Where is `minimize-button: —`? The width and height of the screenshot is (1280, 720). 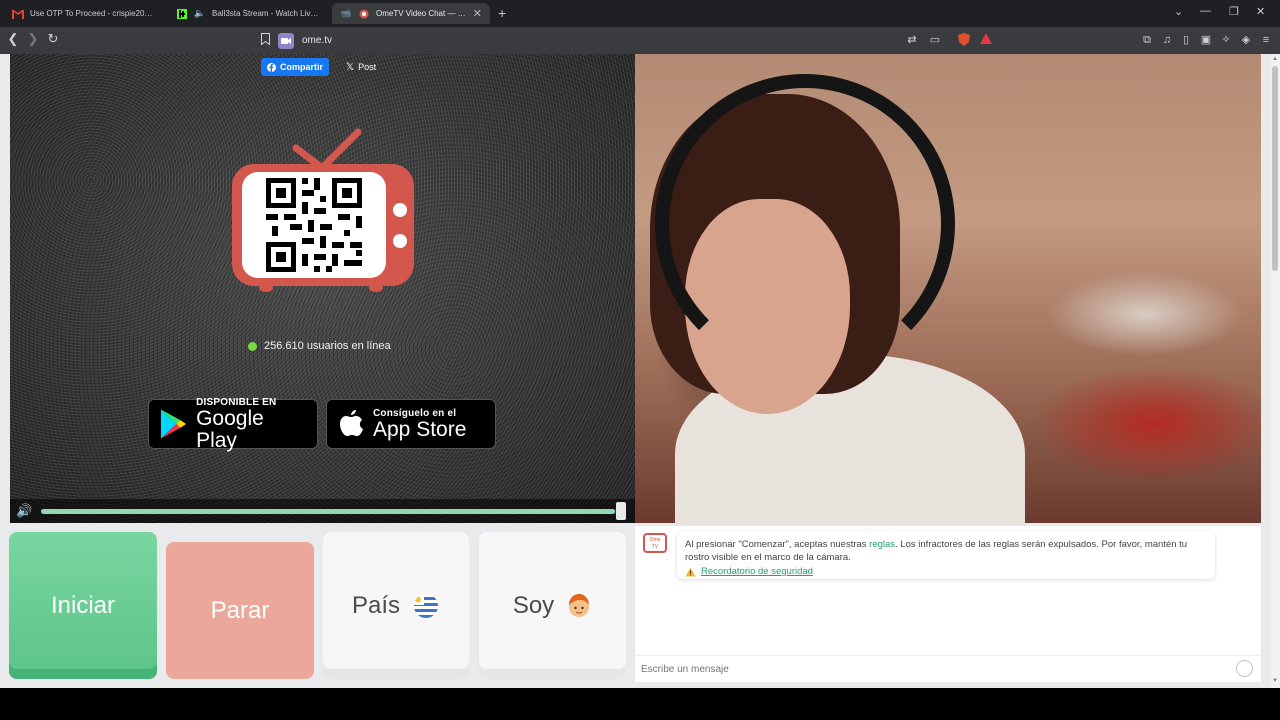
minimize-button: — is located at coordinates (1205, 11).